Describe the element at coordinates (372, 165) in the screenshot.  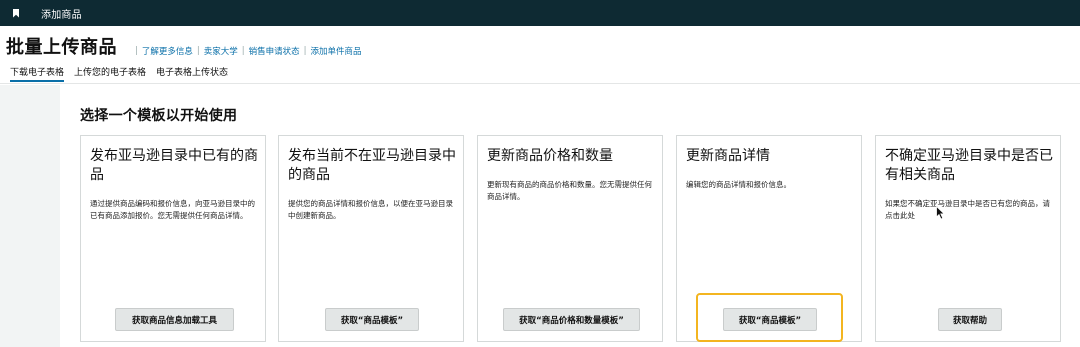
I see `card-title: 发布当前不在亚马逊目录中的商品` at that location.